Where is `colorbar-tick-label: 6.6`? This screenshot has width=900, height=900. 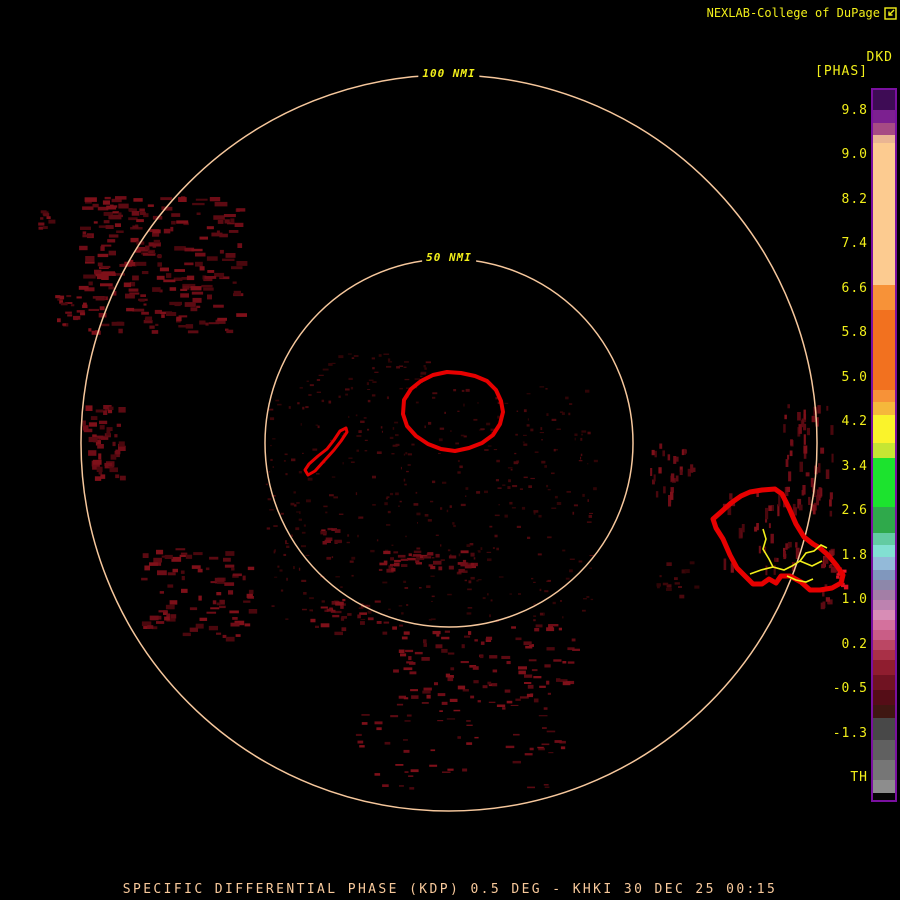
colorbar-tick-label: 6.6 is located at coordinates (854, 288).